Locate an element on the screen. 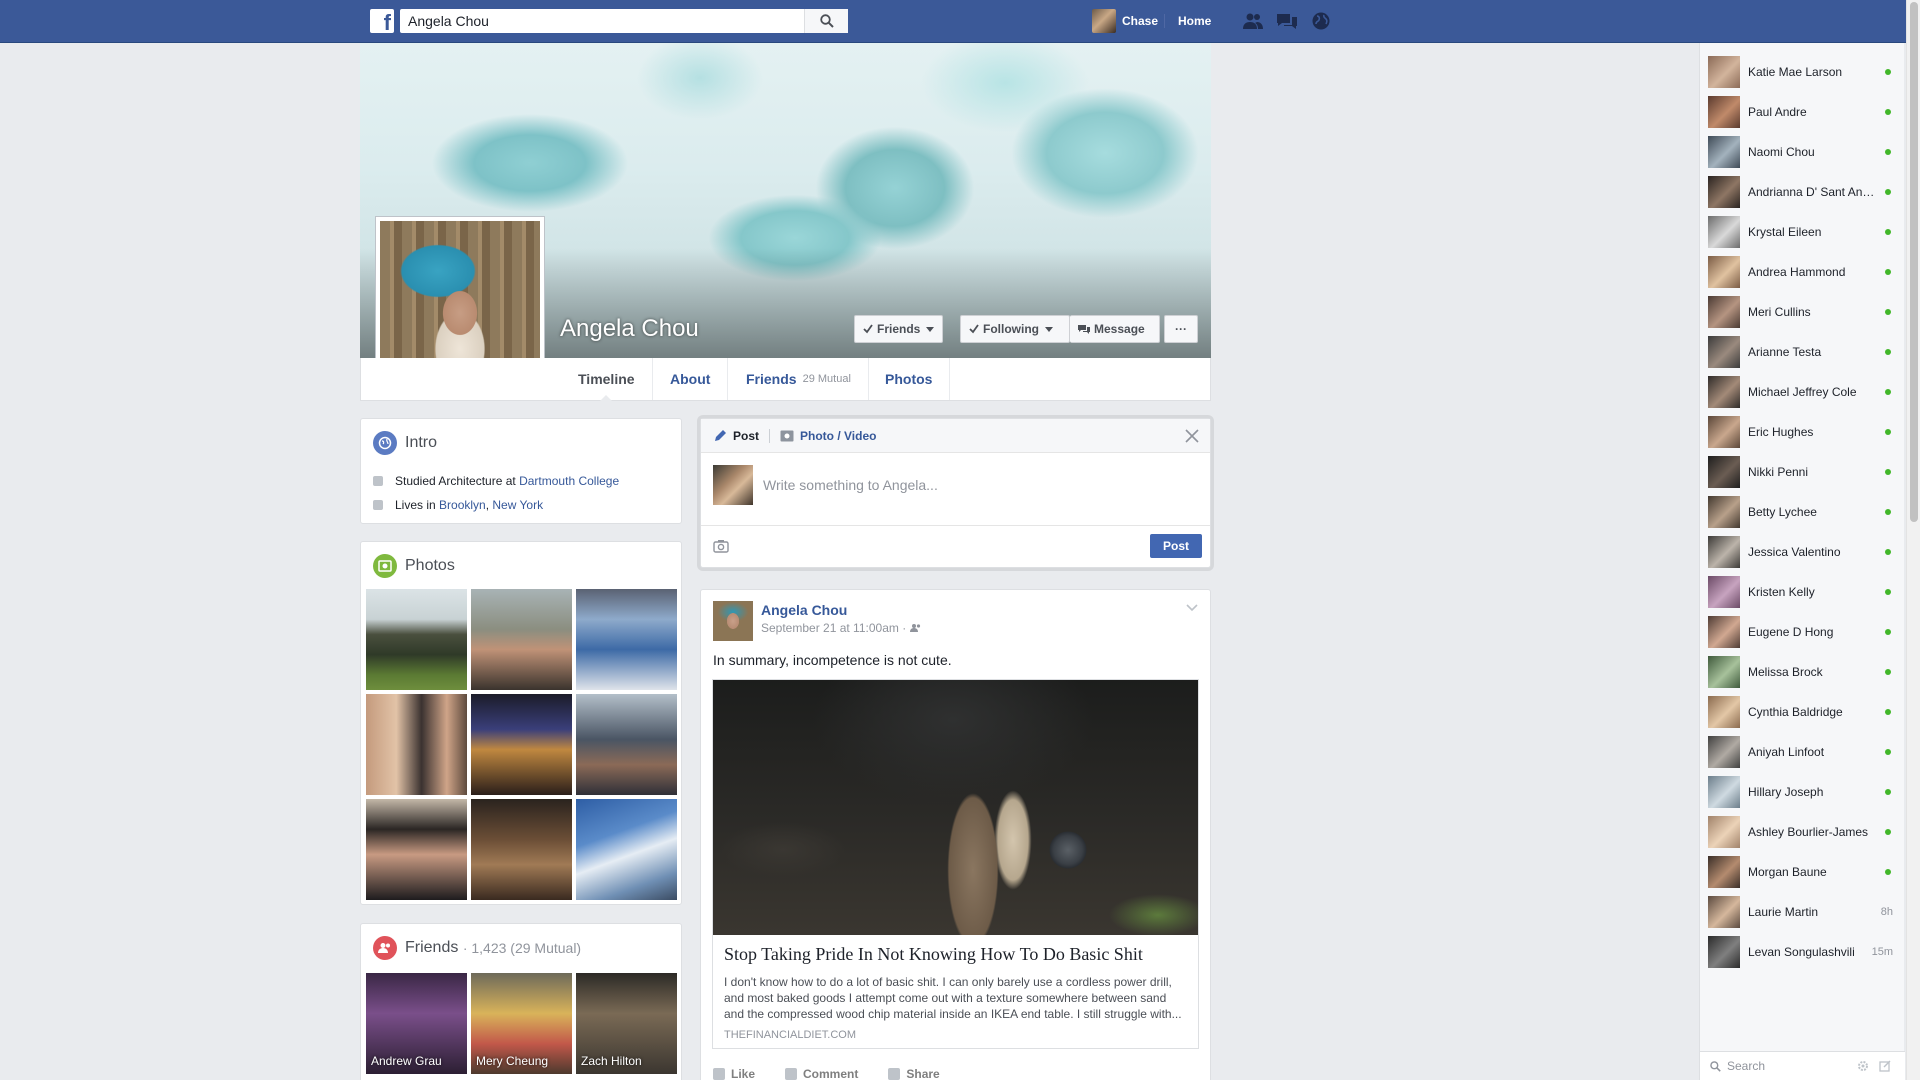 This screenshot has width=1920, height=1080. friend-tile: Andrew Grau is located at coordinates (416, 1023).